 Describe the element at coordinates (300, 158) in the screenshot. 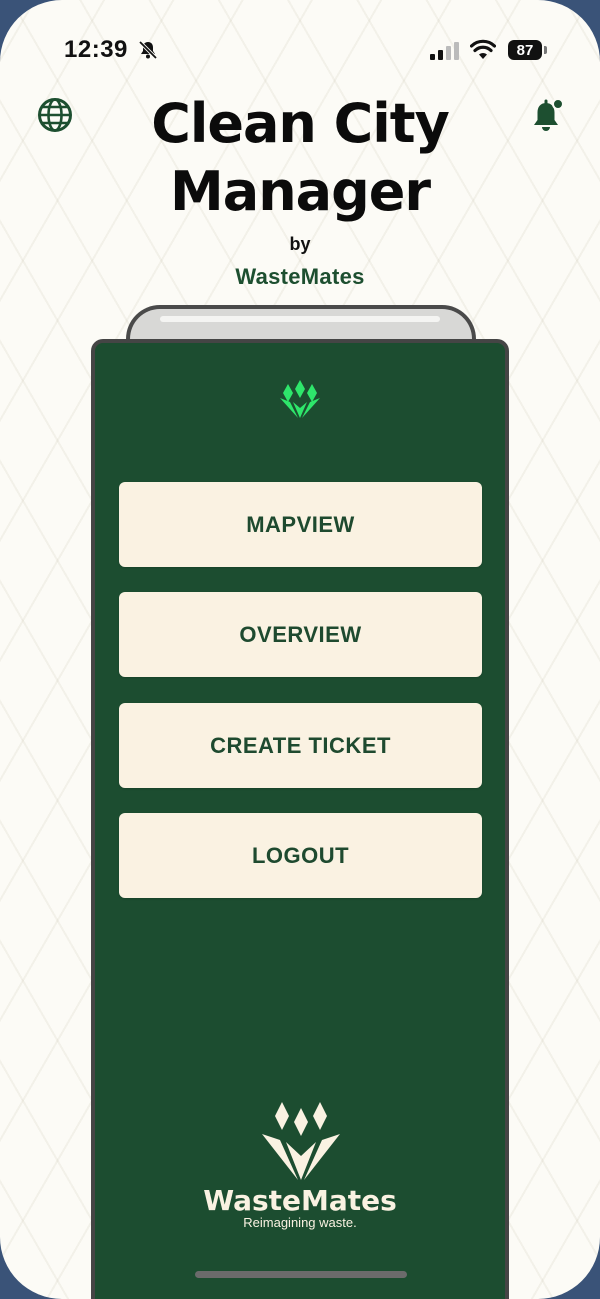

I see `page-title: Clean City Manager` at that location.